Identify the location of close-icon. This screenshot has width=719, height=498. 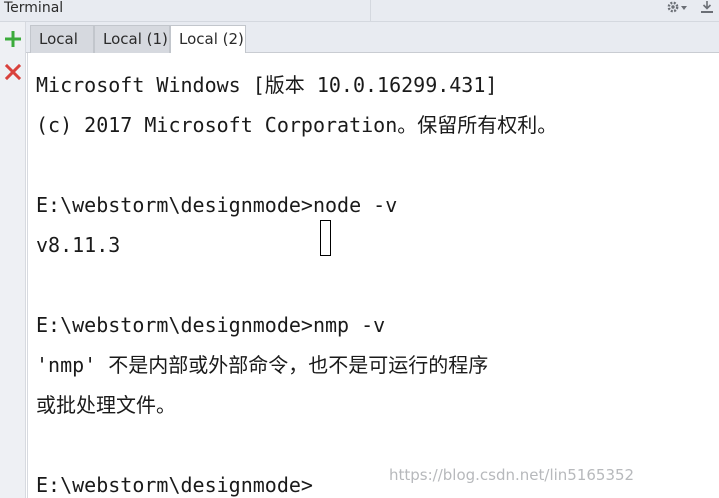
(13, 72).